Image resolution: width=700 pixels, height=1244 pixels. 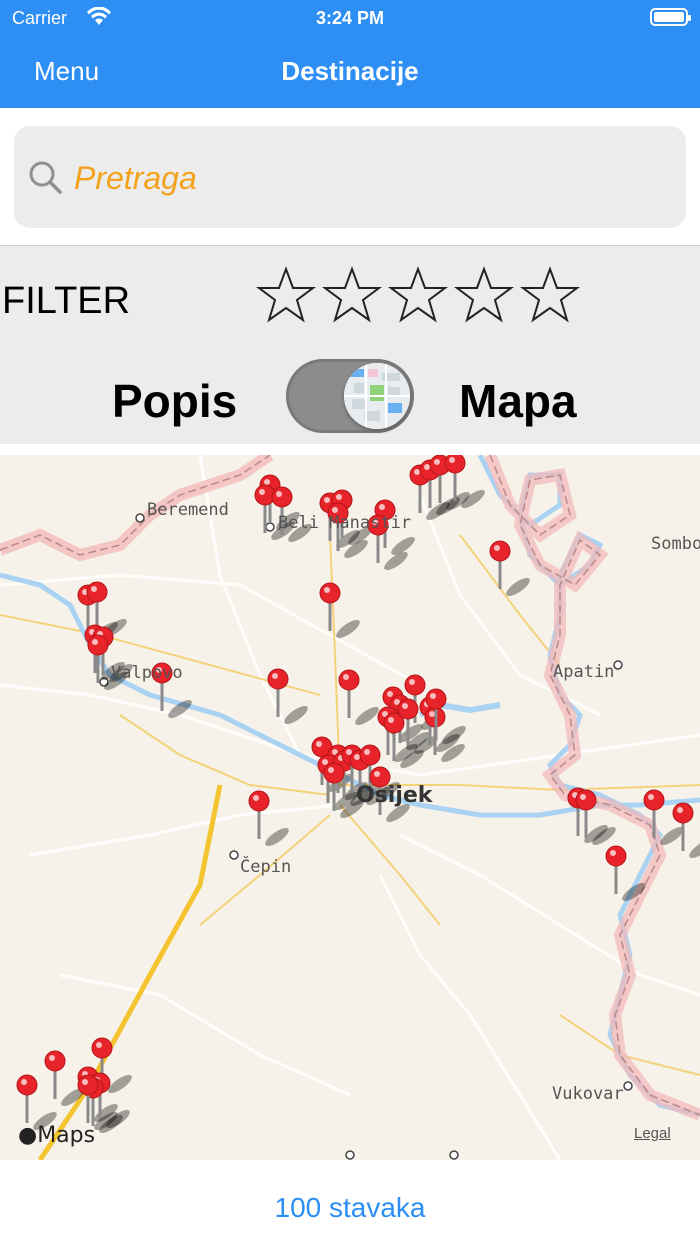 I want to click on menu-button: Menu, so click(x=66, y=71).